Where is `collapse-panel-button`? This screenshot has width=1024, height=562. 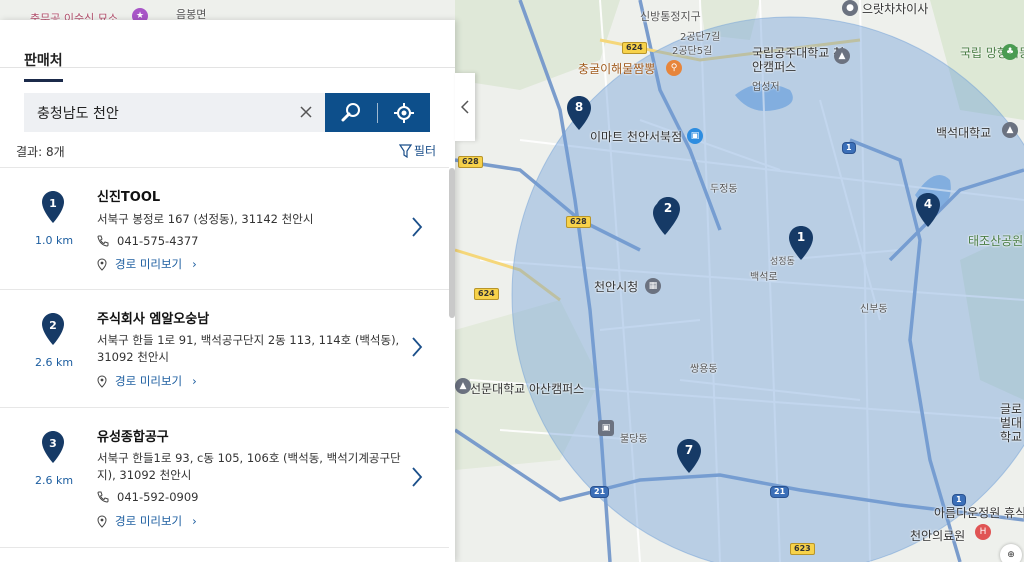 collapse-panel-button is located at coordinates (465, 107).